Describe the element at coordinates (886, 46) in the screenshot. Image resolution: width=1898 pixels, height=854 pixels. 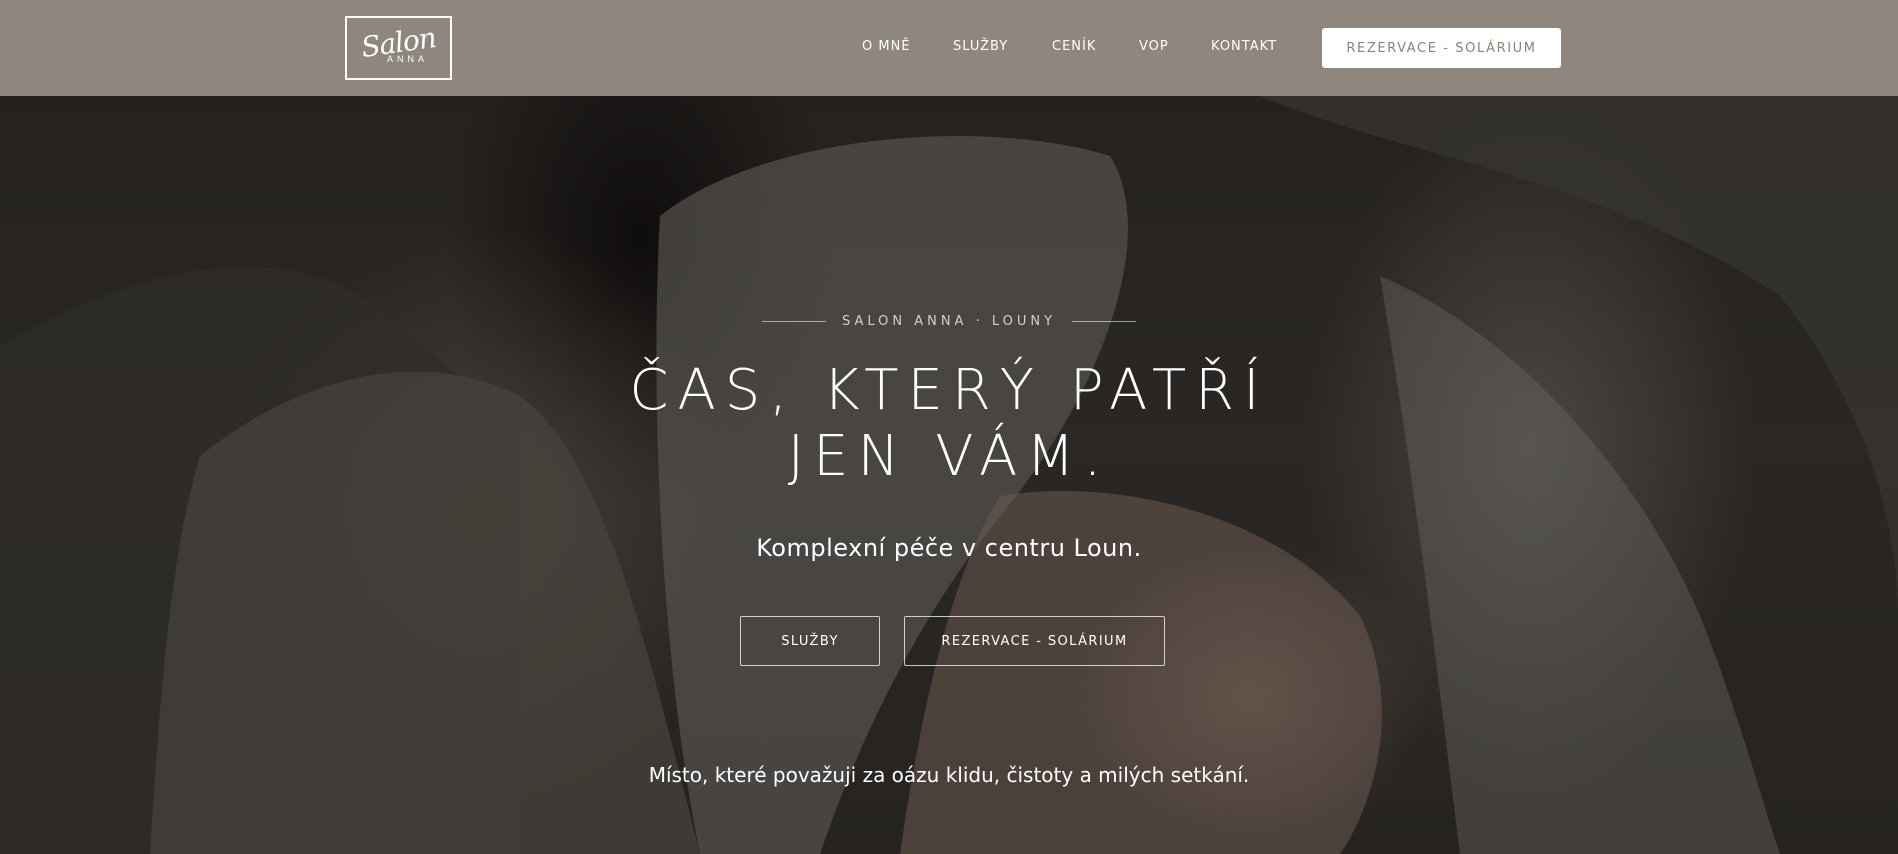
I see `nav-item-o-mne: O MNĚ` at that location.